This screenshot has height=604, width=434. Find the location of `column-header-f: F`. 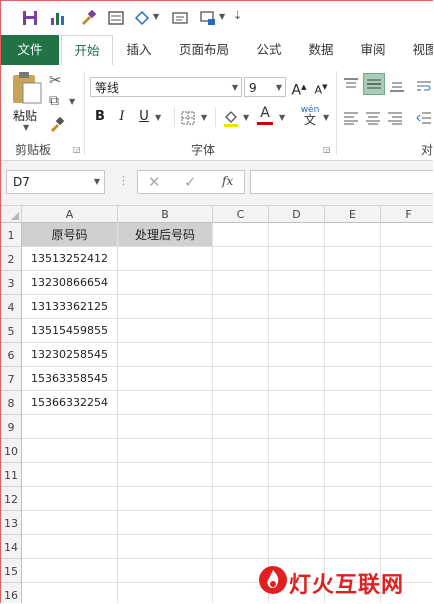

column-header-f: F is located at coordinates (407, 214).